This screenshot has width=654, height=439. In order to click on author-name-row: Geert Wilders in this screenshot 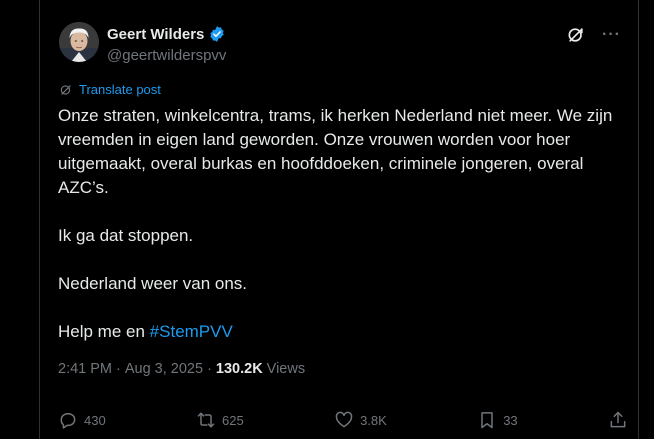, I will do `click(166, 34)`.